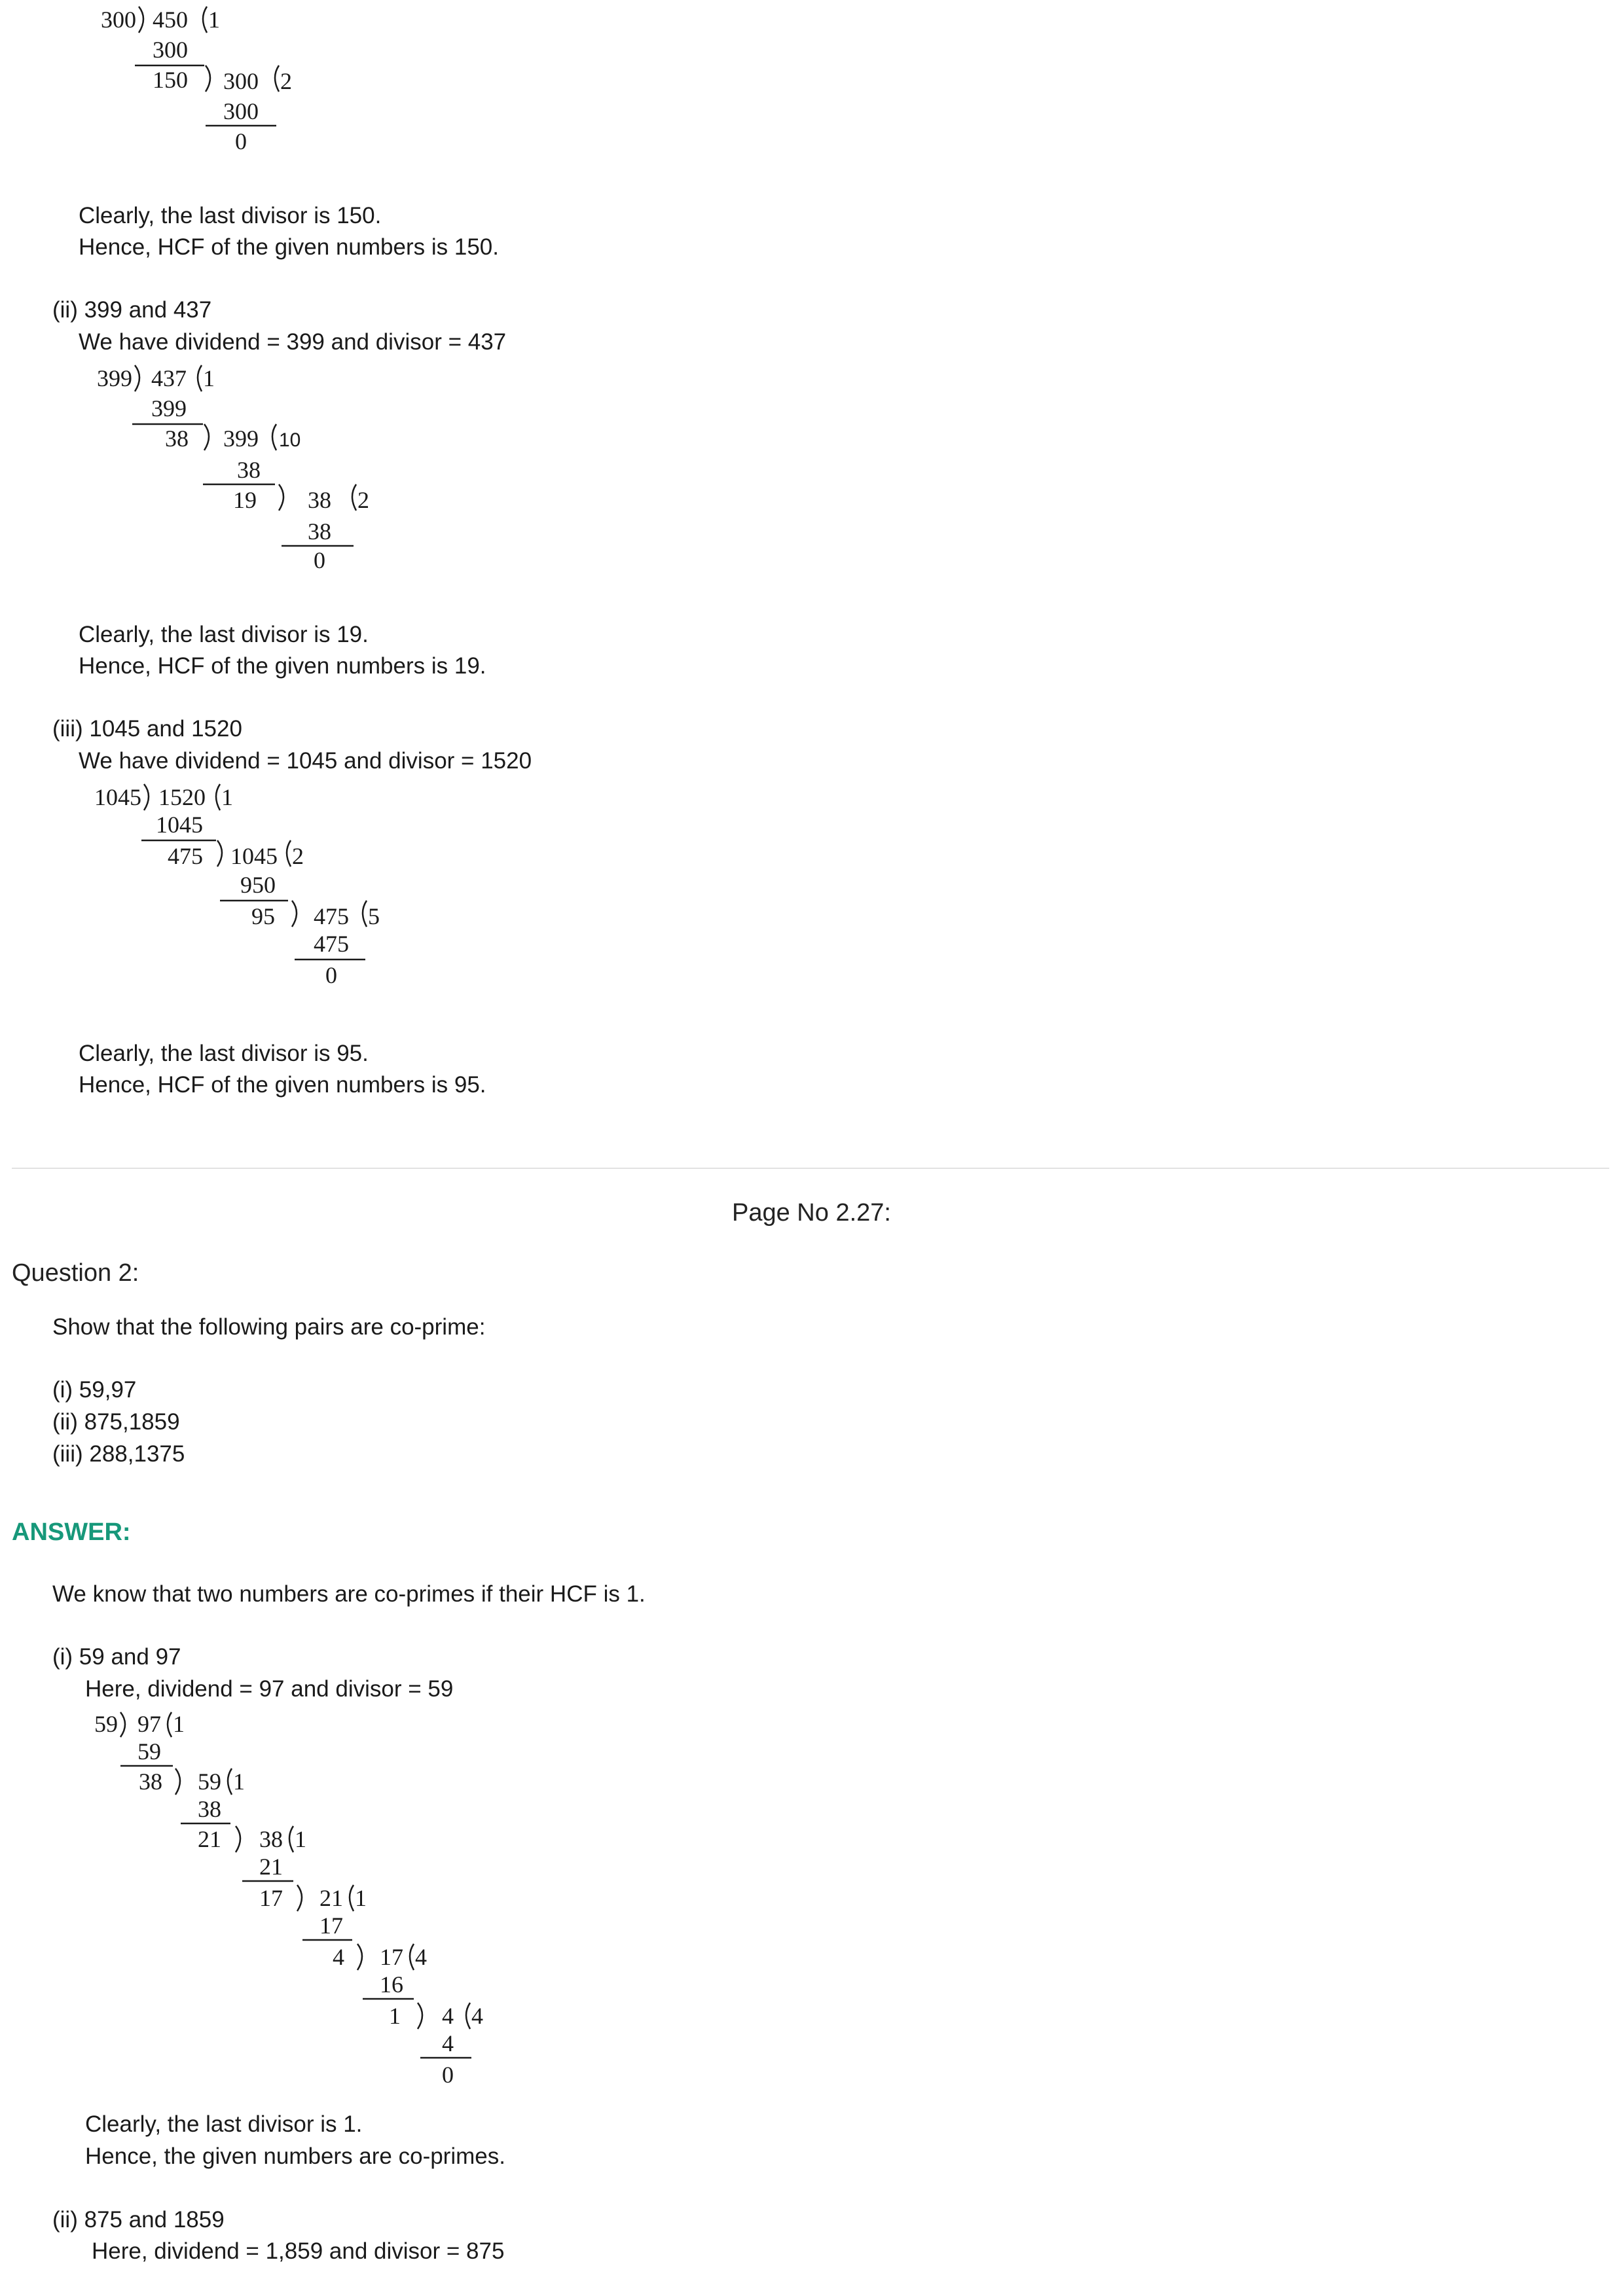 This screenshot has height=2296, width=1623. What do you see at coordinates (149, 1751) in the screenshot?
I see `product: 59` at bounding box center [149, 1751].